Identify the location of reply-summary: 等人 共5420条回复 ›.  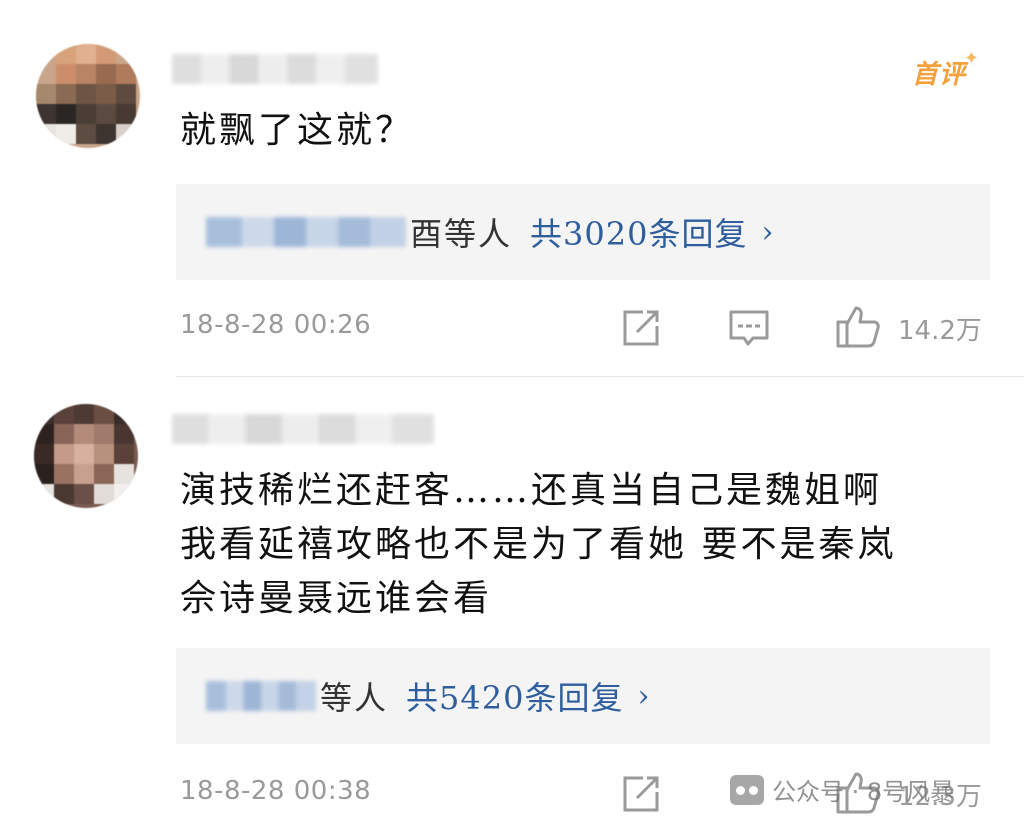
(583, 696).